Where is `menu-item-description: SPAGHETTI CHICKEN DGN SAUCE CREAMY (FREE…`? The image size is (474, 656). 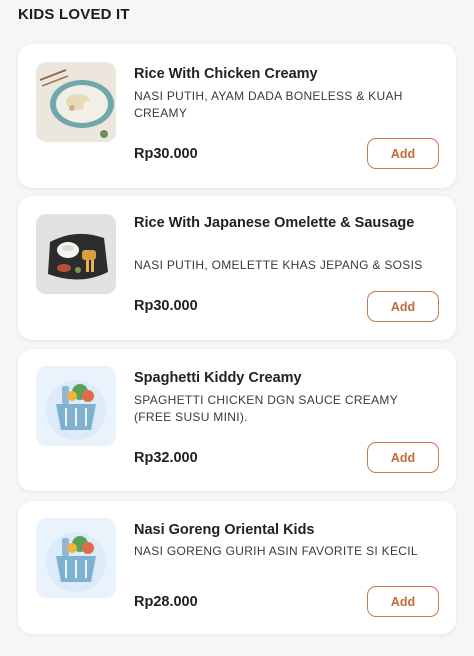
menu-item-description: SPAGHETTI CHICKEN DGN SAUCE CREAMY (FREE… is located at coordinates (266, 408).